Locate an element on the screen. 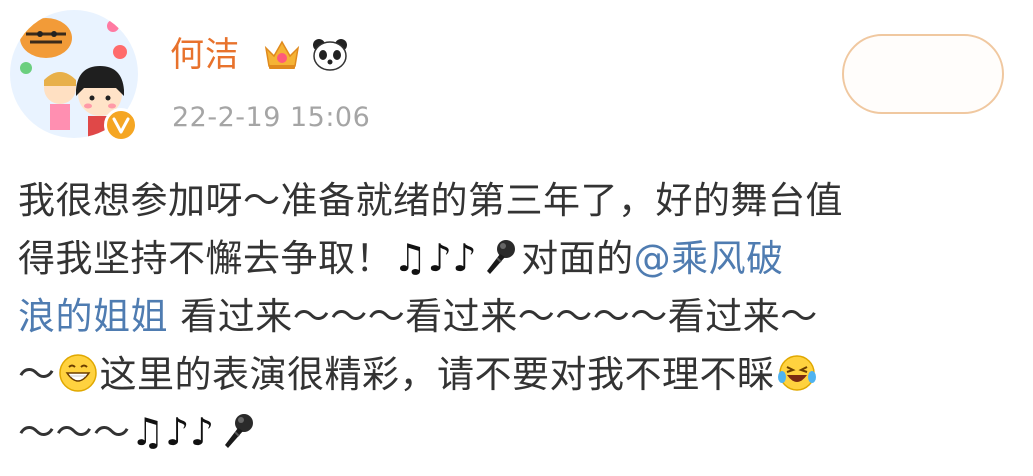  crown-badge-icon is located at coordinates (282, 56).